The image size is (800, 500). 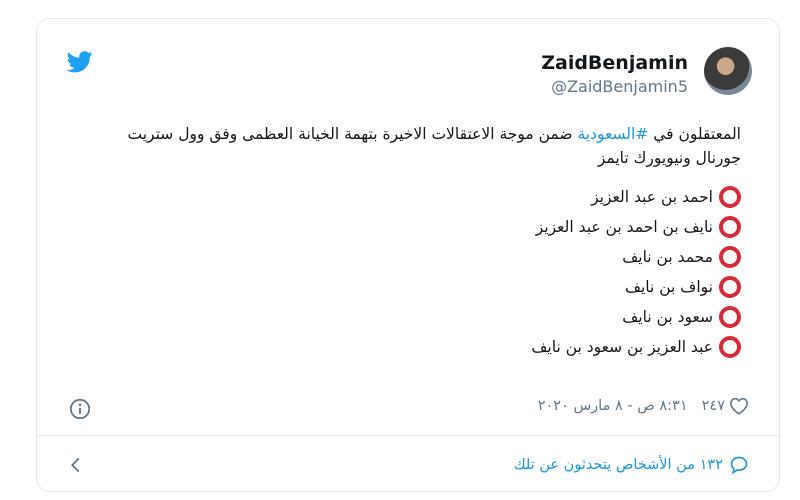 I want to click on list-item-name: نواف بن نايف, so click(x=668, y=287).